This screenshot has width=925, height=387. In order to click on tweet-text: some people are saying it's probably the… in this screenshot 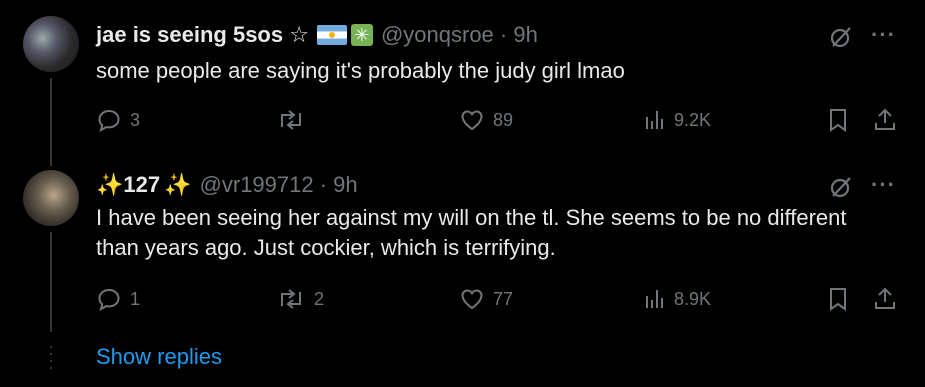, I will do `click(360, 70)`.